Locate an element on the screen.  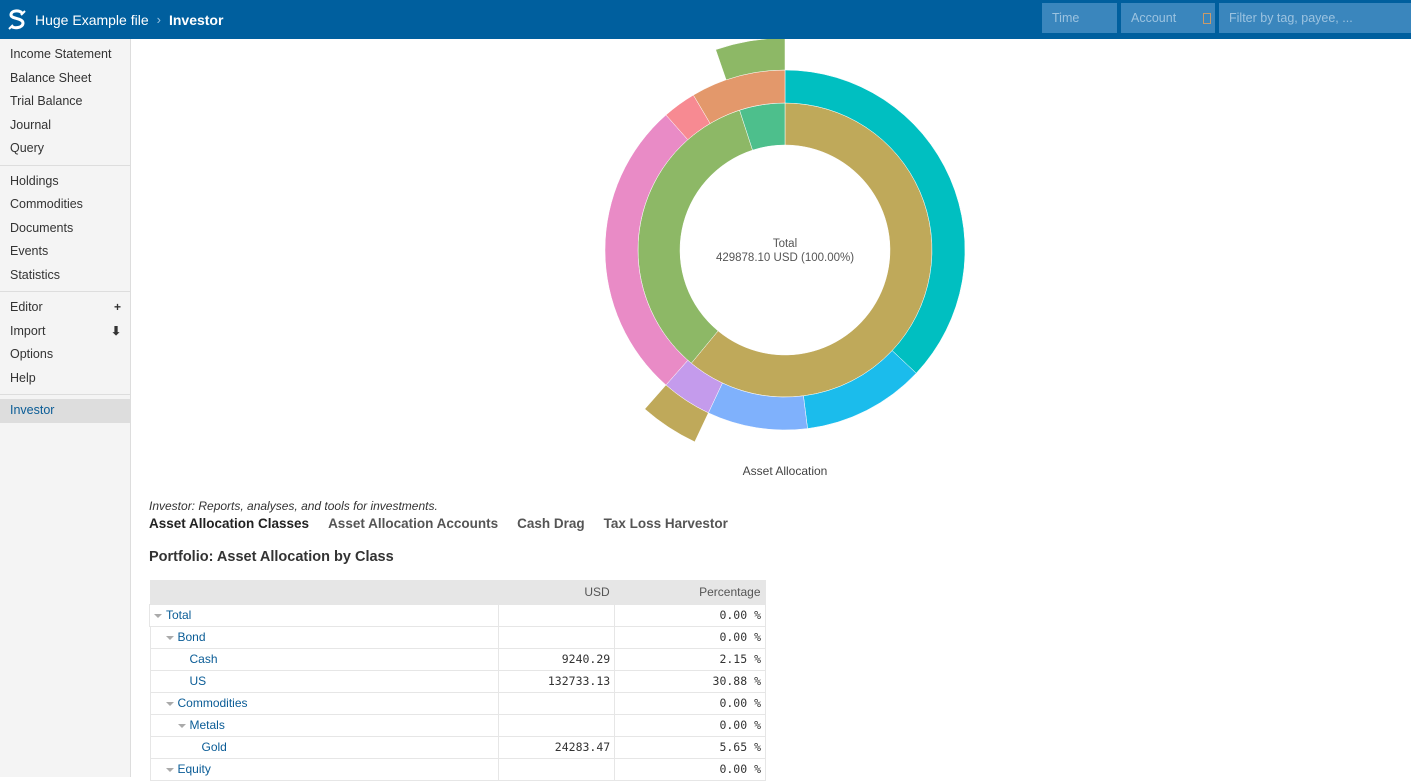
sidebar-item-label: Events is located at coordinates (29, 251).